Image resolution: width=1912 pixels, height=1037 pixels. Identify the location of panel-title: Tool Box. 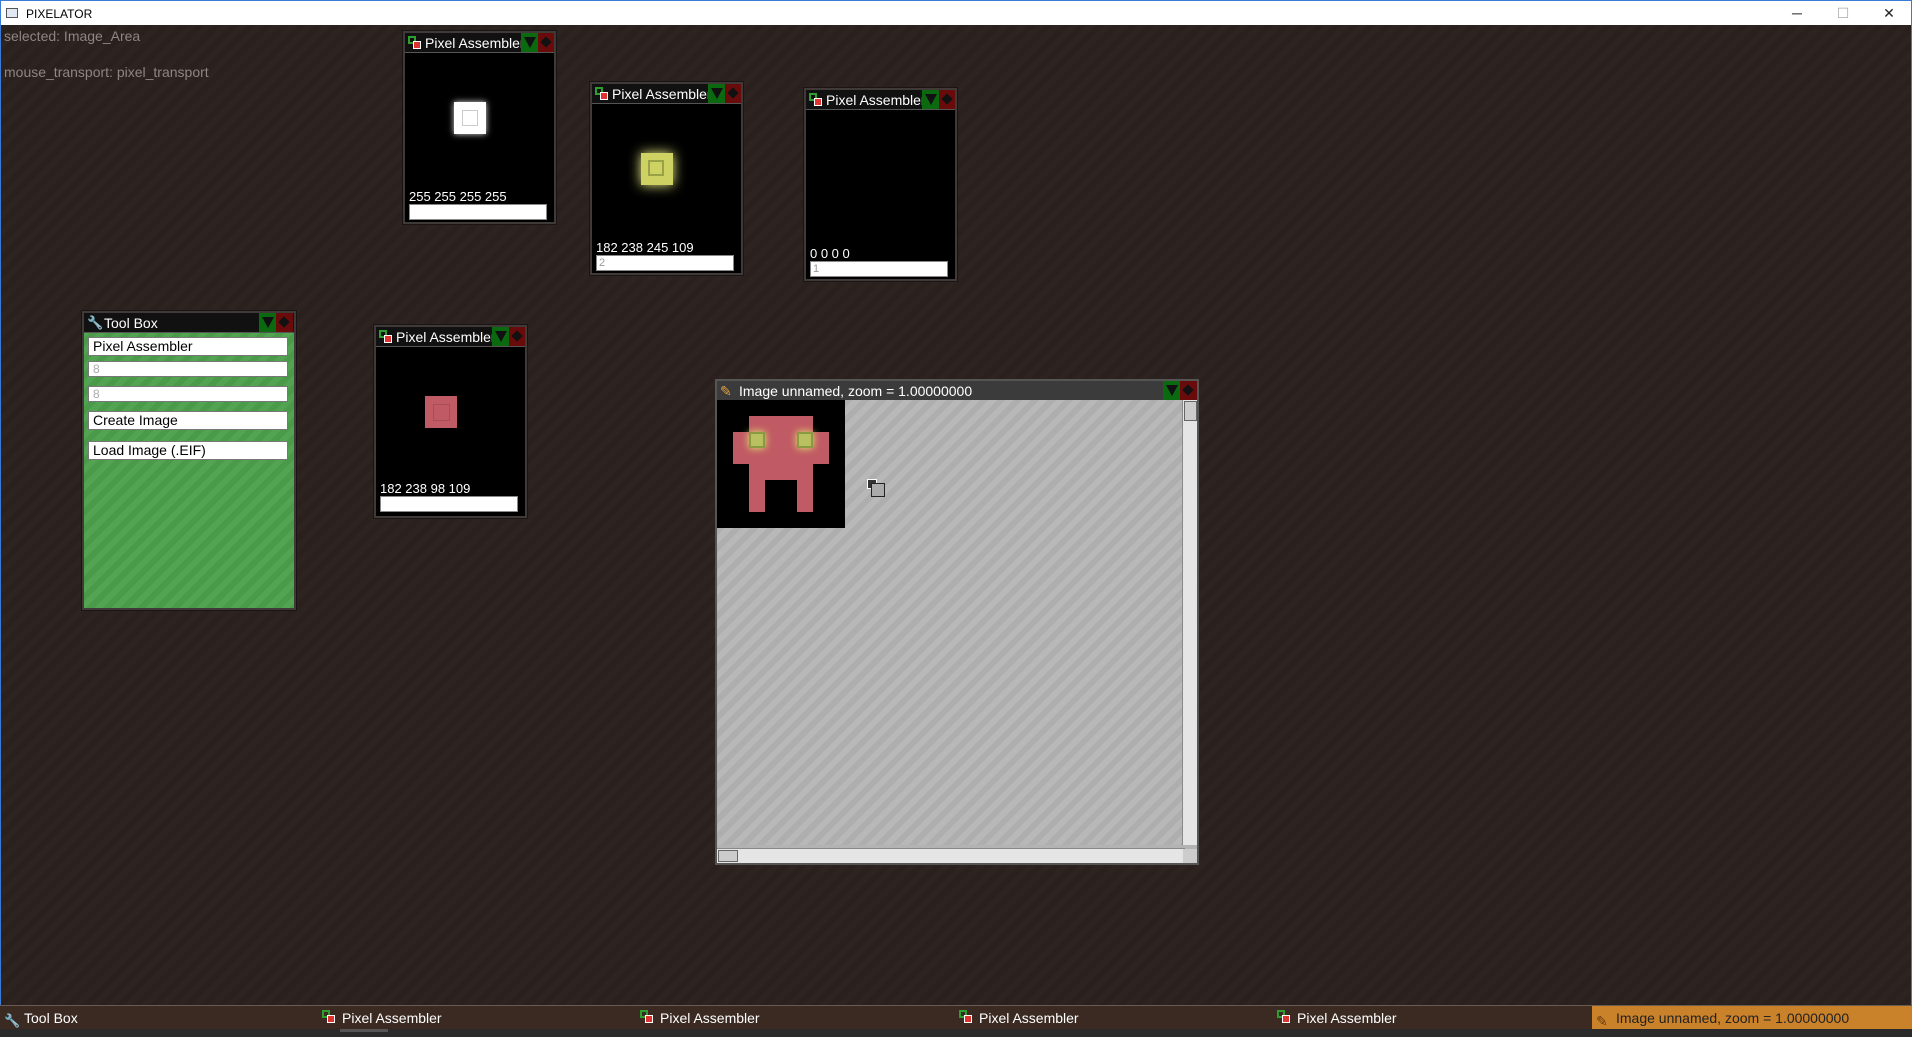
(131, 323).